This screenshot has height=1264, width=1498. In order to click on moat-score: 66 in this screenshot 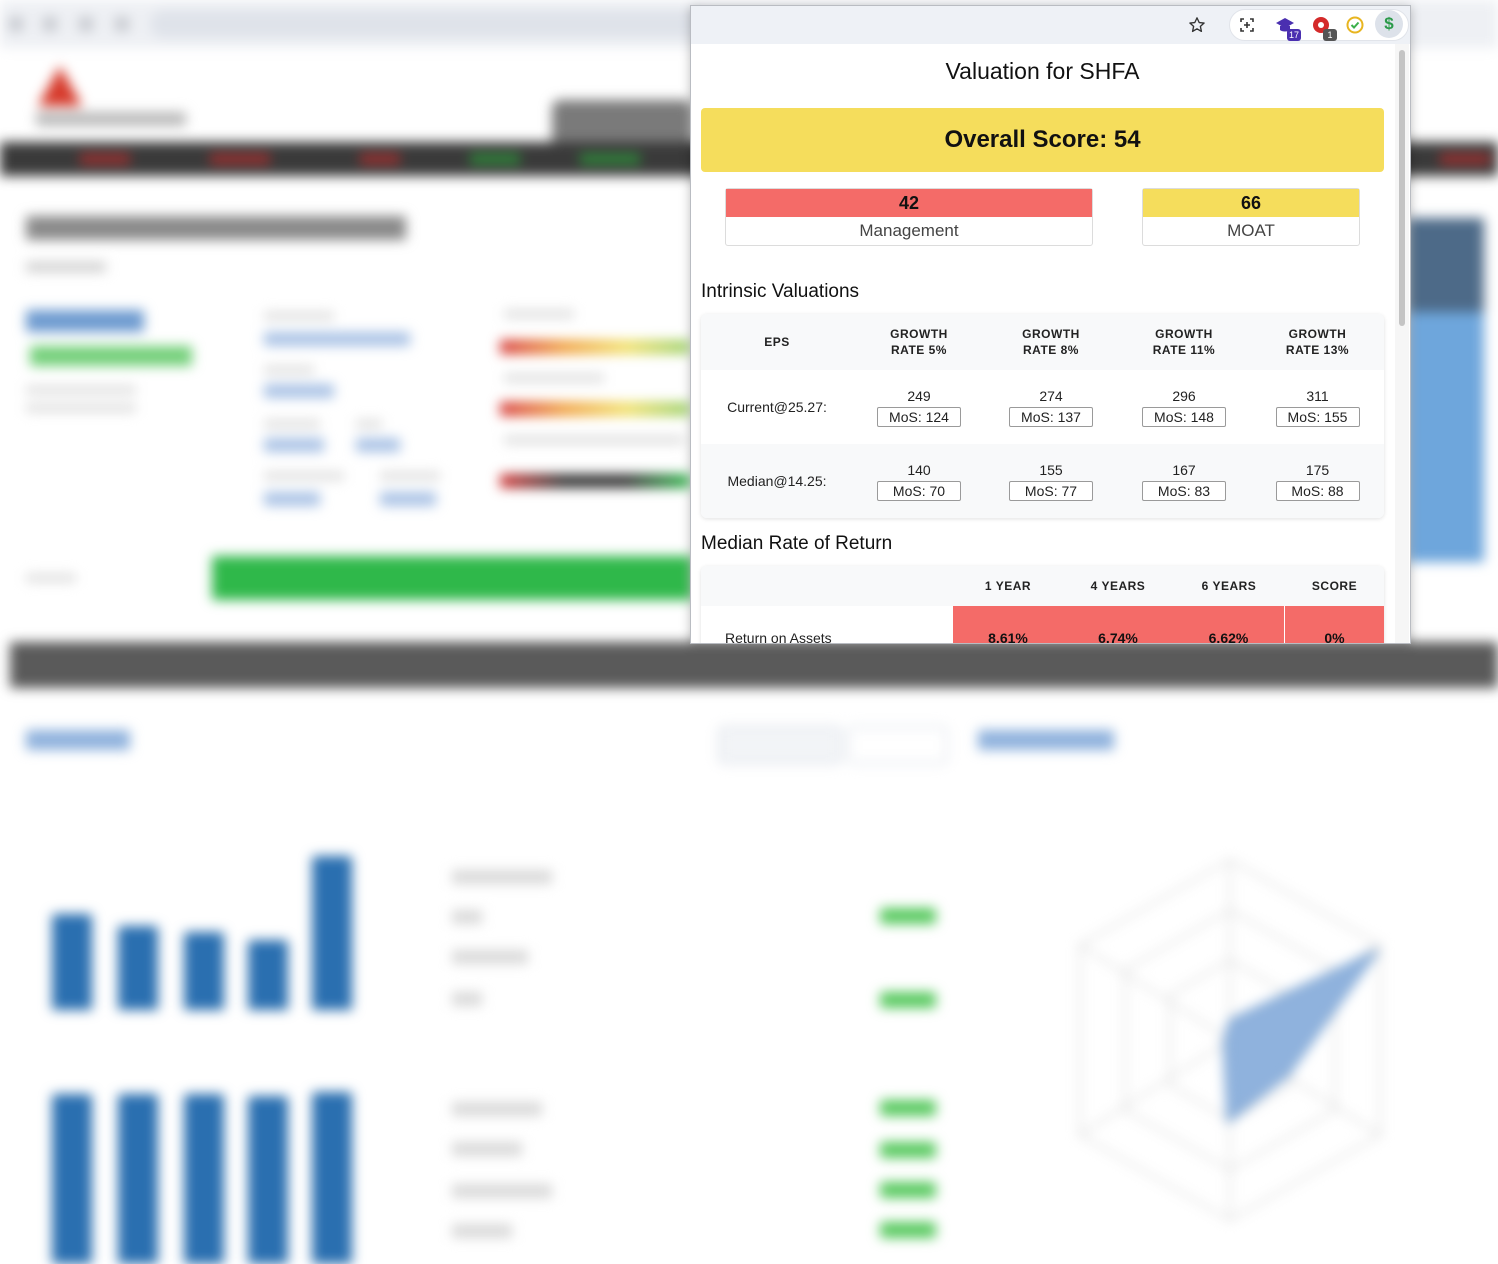, I will do `click(1251, 203)`.